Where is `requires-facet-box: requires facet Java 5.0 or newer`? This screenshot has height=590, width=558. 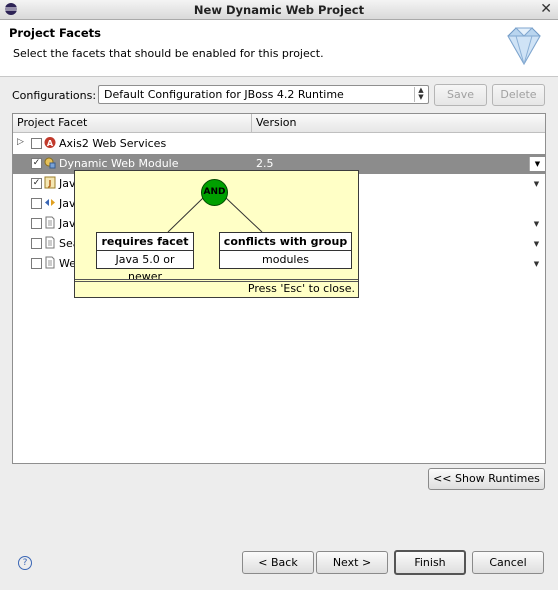
requires-facet-box: requires facet Java 5.0 or newer is located at coordinates (145, 257).